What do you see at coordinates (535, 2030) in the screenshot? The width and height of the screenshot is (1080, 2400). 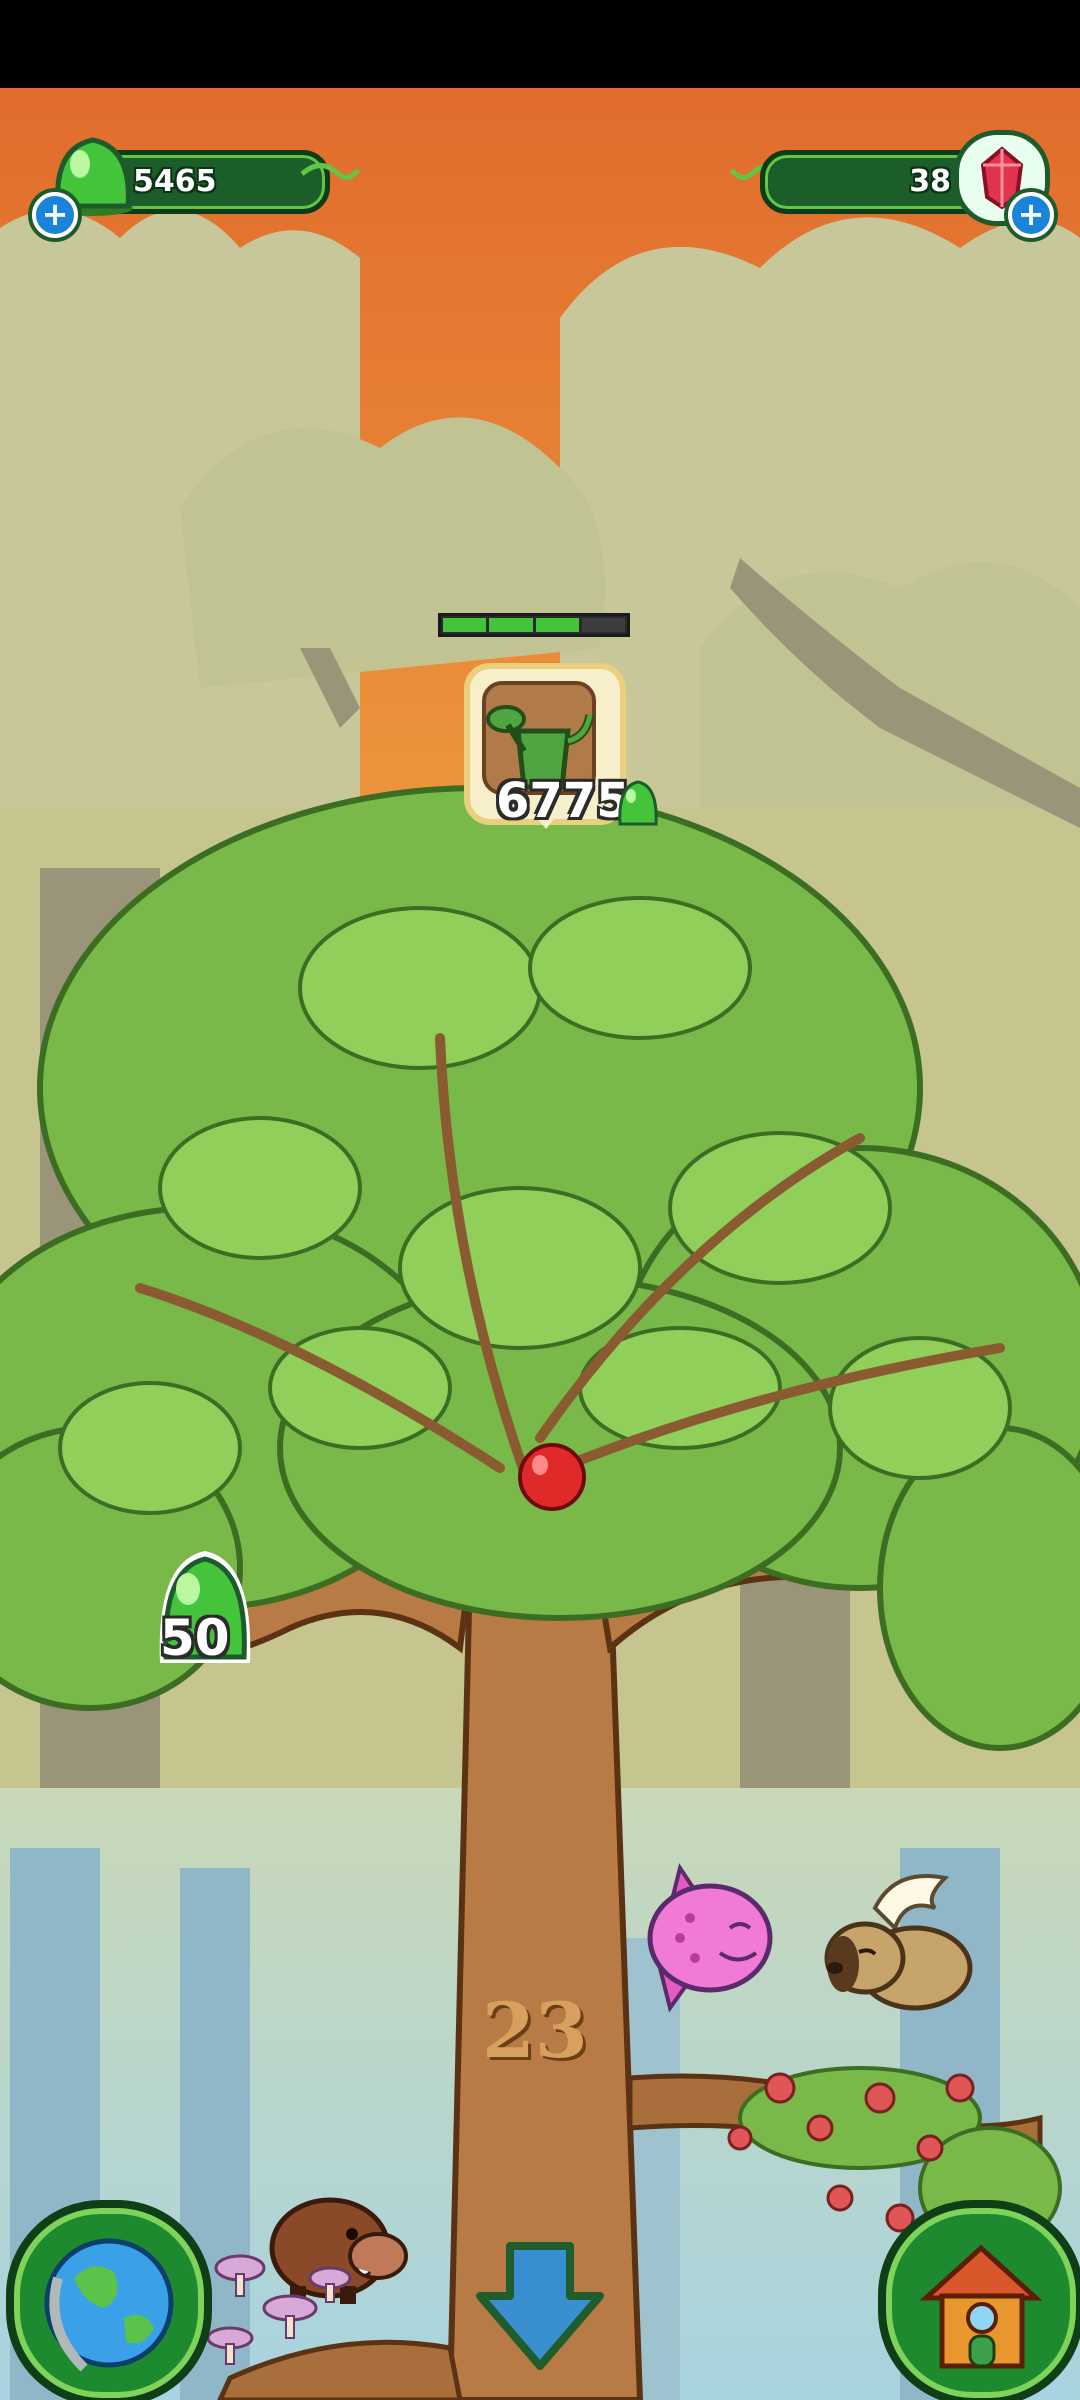 I see `tree-level-label: 23` at bounding box center [535, 2030].